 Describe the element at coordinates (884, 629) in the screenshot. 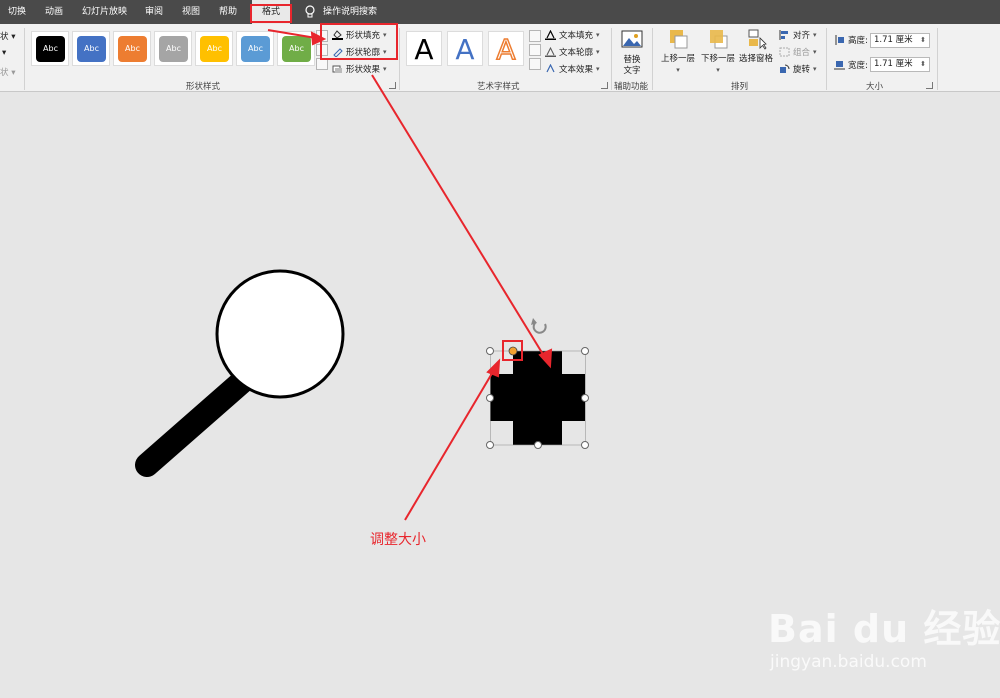

I see `baidu-jingyan-watermark-logo: Bai du 经验` at that location.